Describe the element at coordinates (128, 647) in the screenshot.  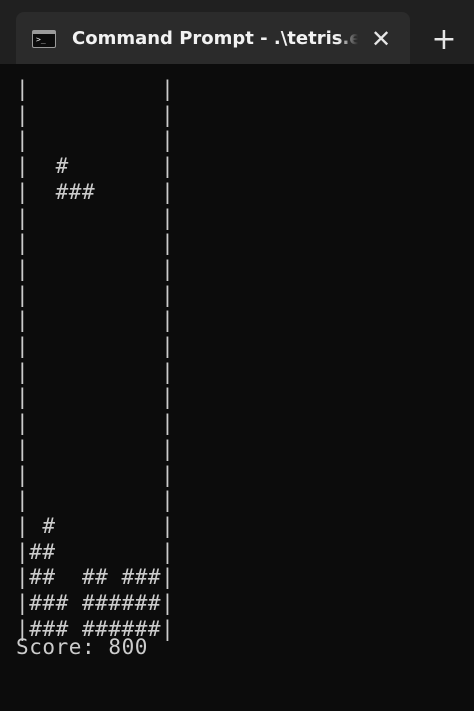
I see `score-value: 800` at that location.